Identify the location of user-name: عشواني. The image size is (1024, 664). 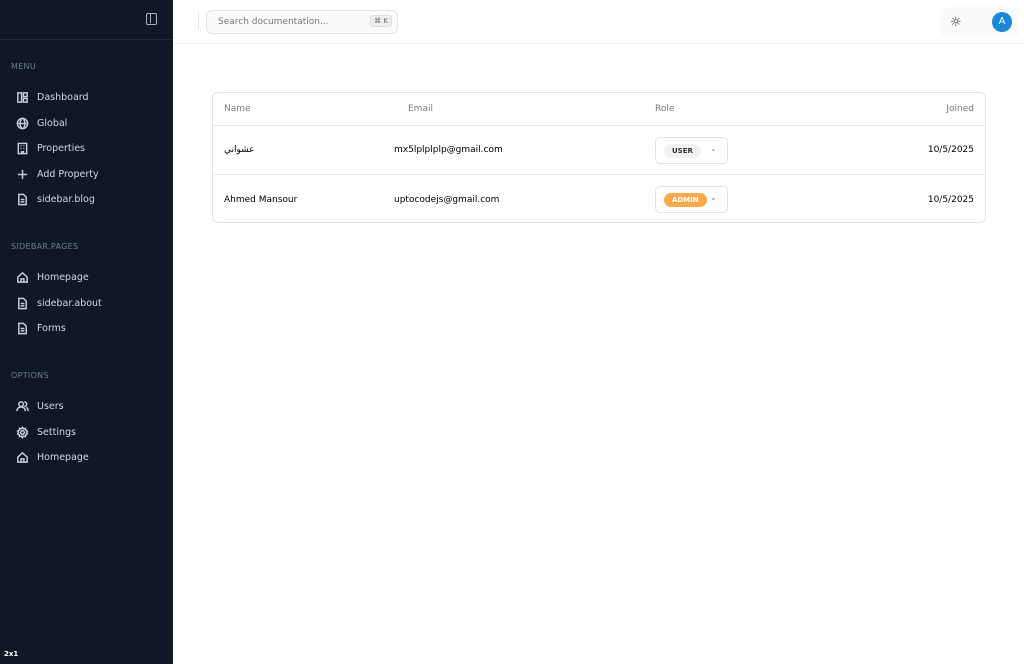
(239, 150).